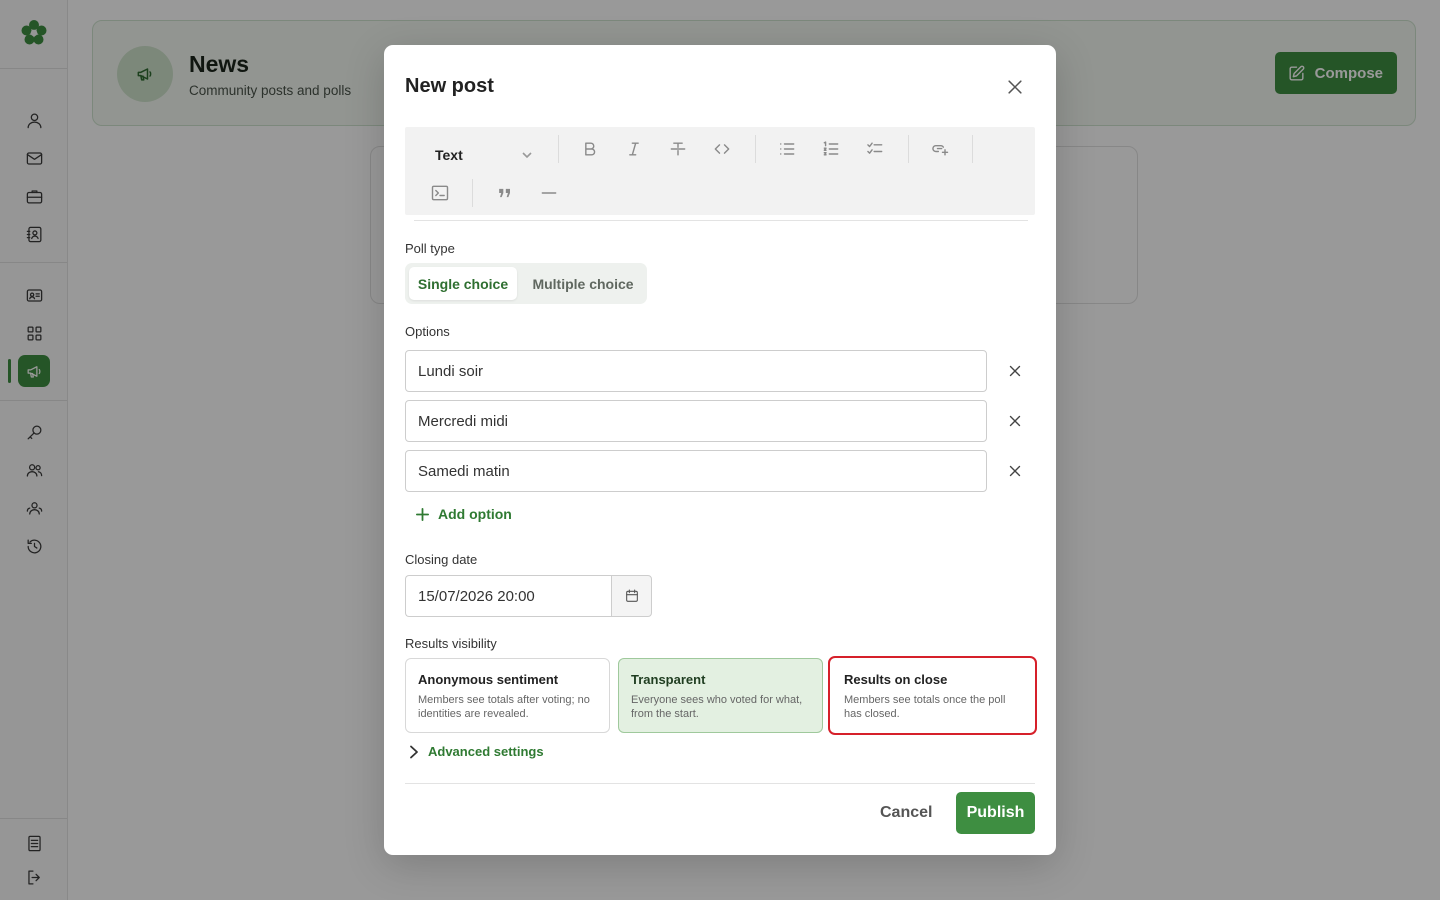 This screenshot has height=900, width=1440. I want to click on editor-content-border, so click(721, 220).